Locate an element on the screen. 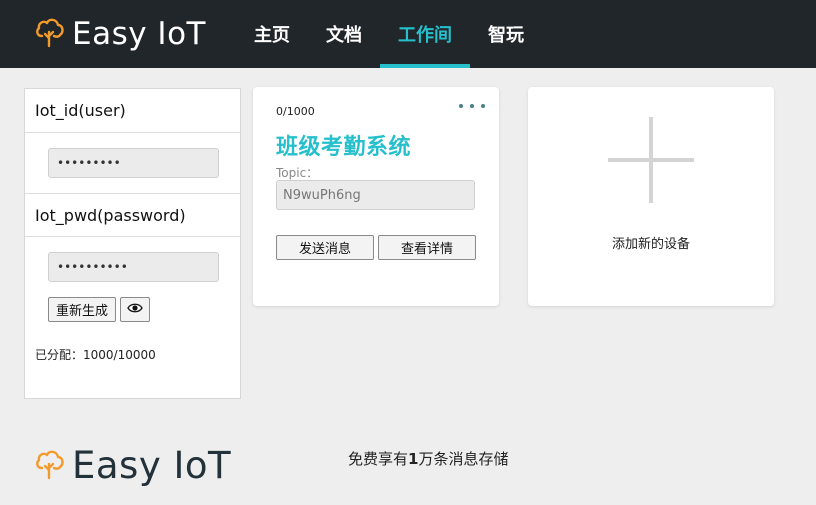 This screenshot has height=505, width=816. topic-input is located at coordinates (375, 195).